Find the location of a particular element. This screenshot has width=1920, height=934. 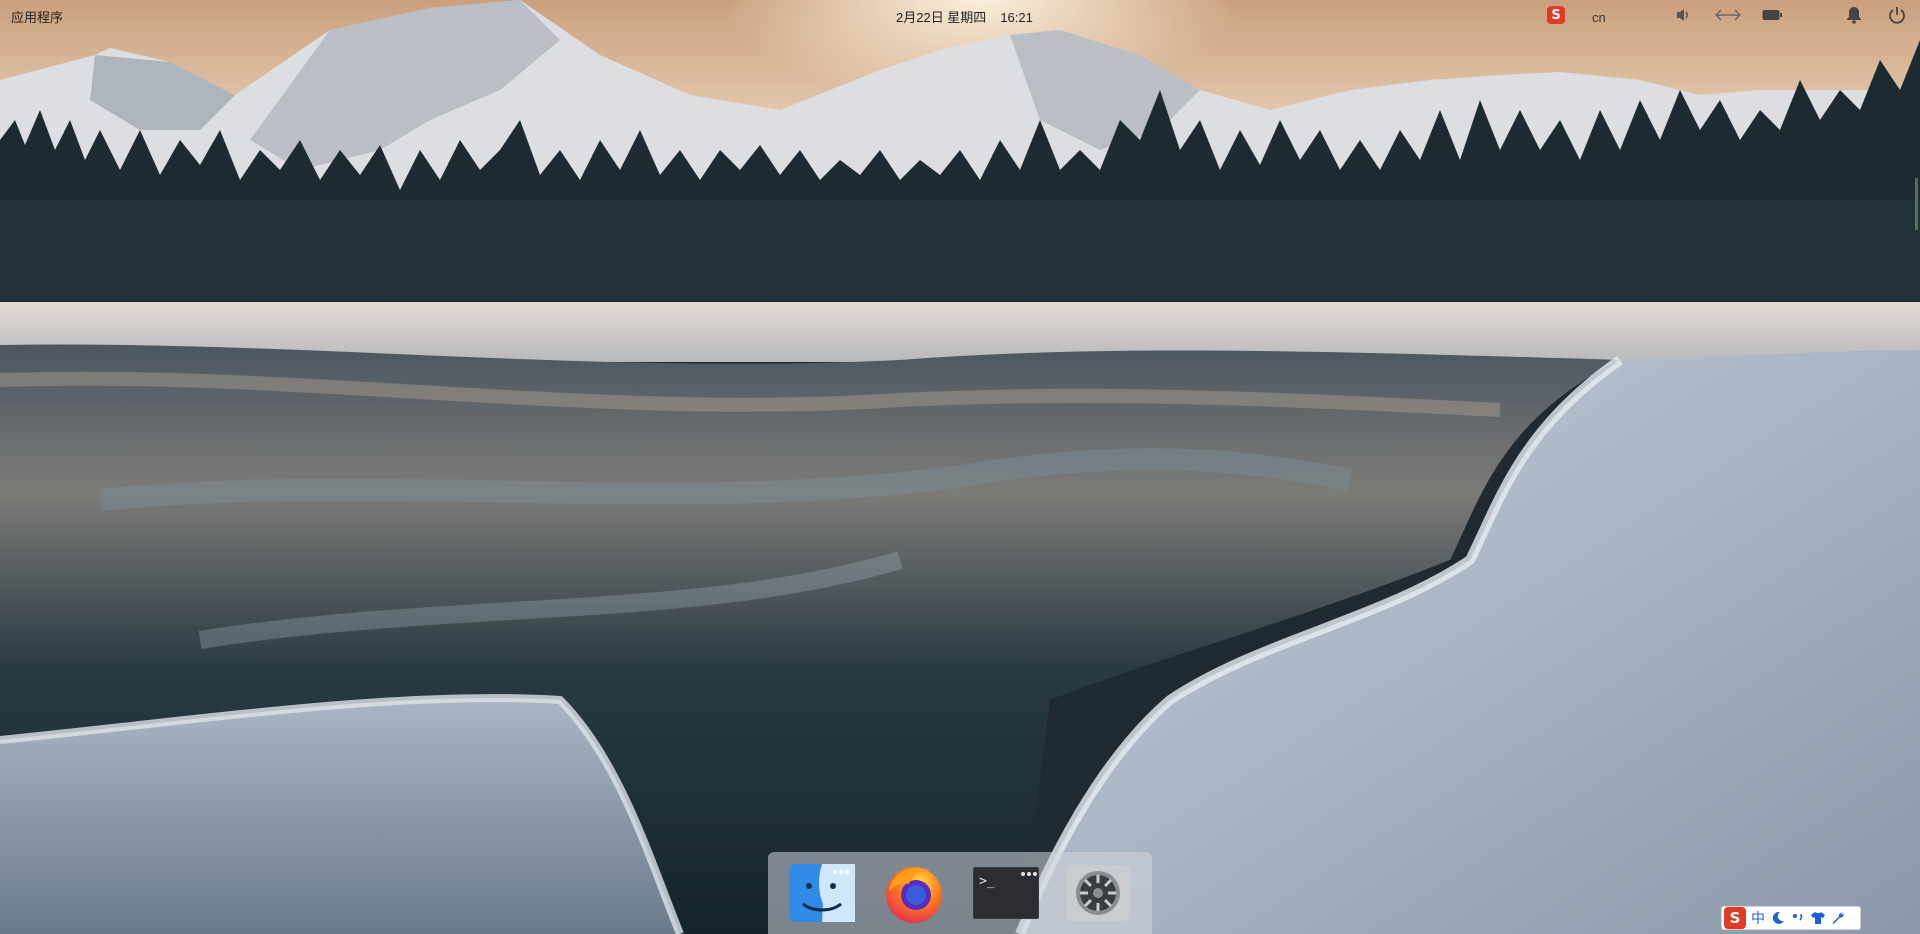

ime-status-bar: S 中 is located at coordinates (1791, 918).